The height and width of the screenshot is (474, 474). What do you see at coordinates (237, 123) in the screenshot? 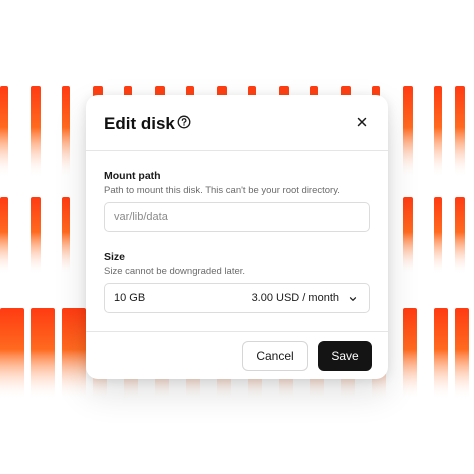
I see `dialog-header: Edit disk` at bounding box center [237, 123].